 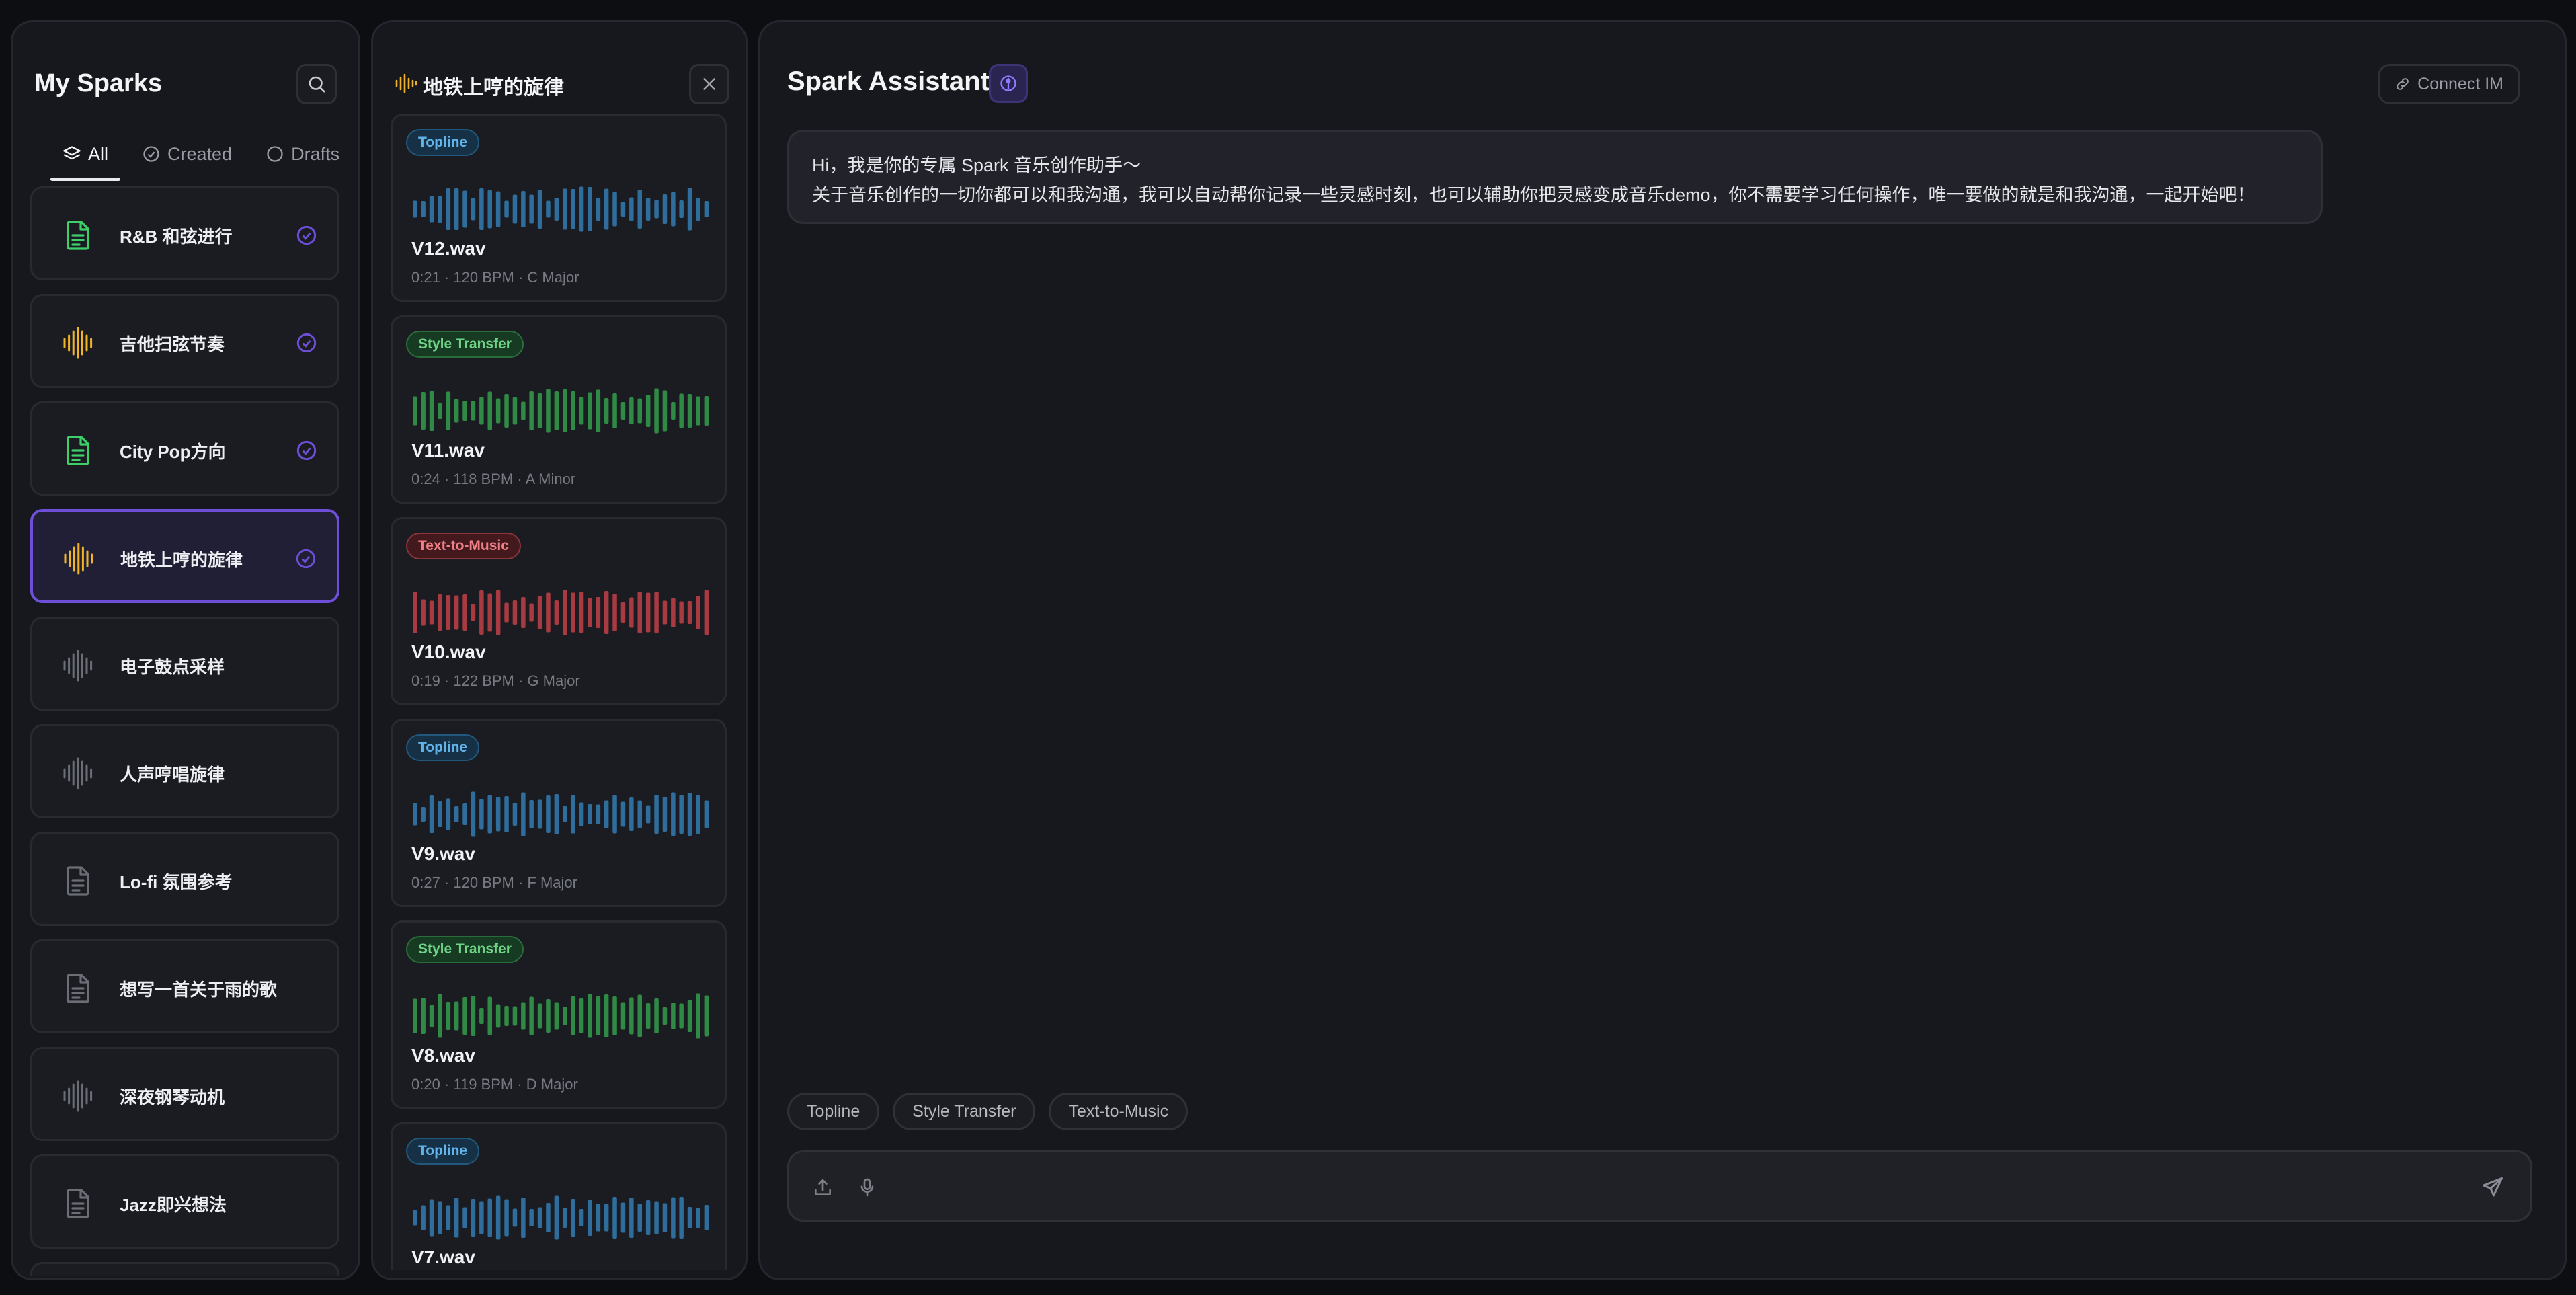 I want to click on spark-item-label: 地铁上哼的旋律, so click(x=181, y=560).